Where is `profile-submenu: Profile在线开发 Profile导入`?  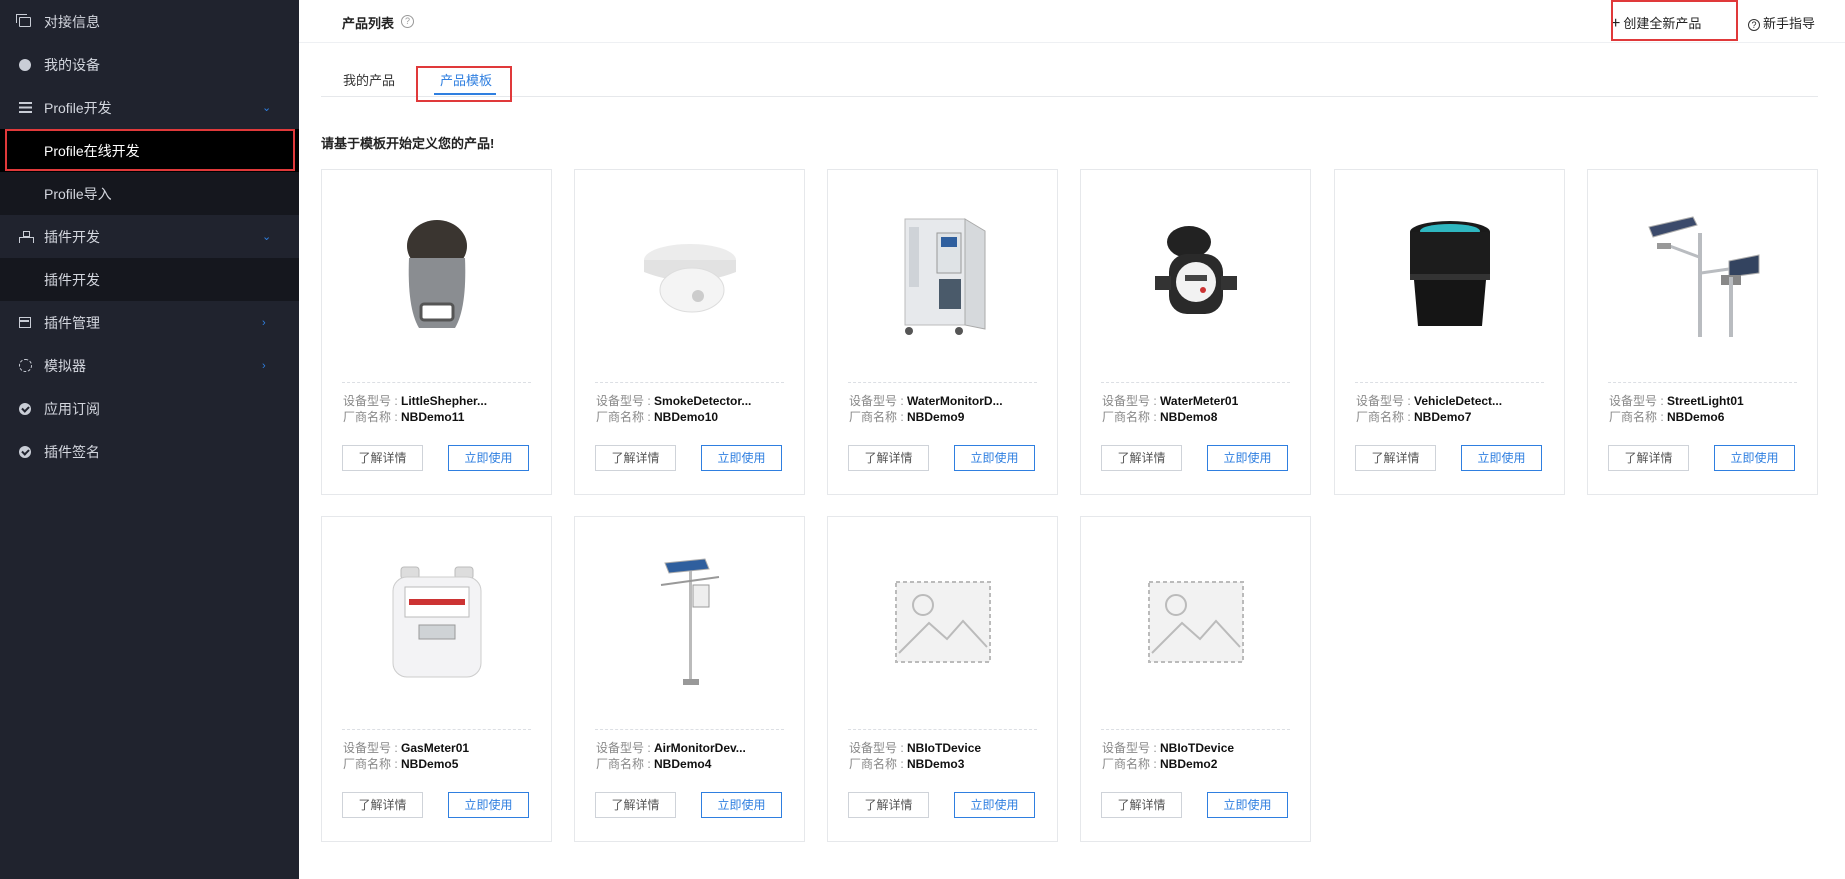 profile-submenu: Profile在线开发 Profile导入 is located at coordinates (149, 172).